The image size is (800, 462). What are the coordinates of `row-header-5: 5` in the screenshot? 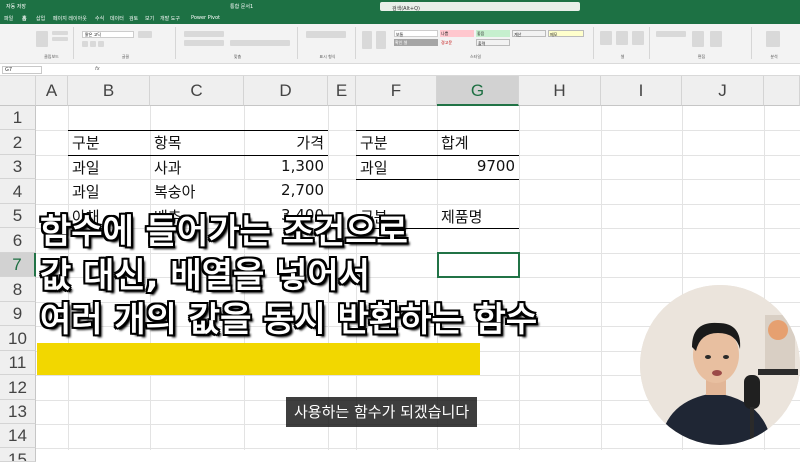 It's located at (18, 216).